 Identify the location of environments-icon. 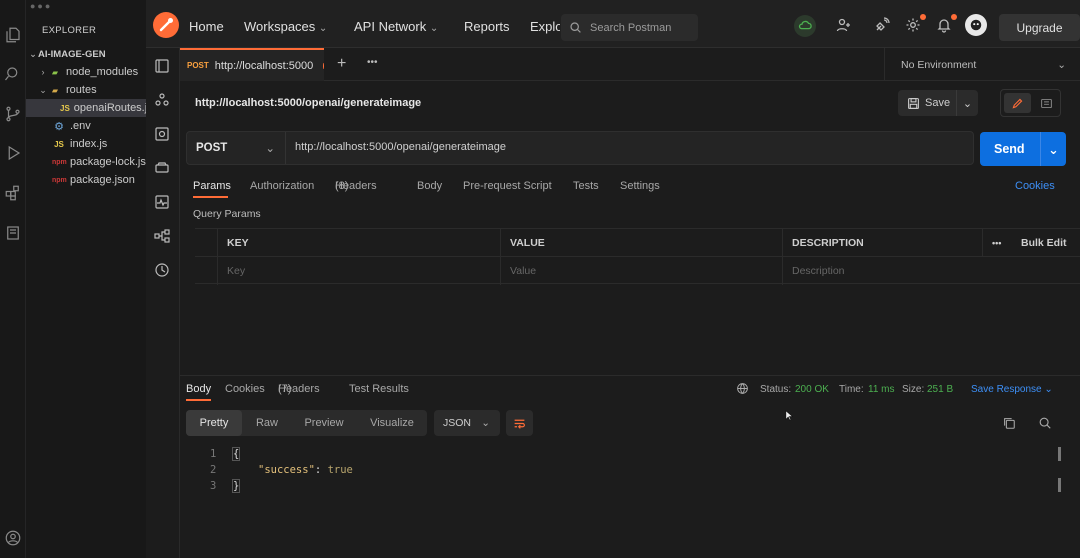
(163, 135).